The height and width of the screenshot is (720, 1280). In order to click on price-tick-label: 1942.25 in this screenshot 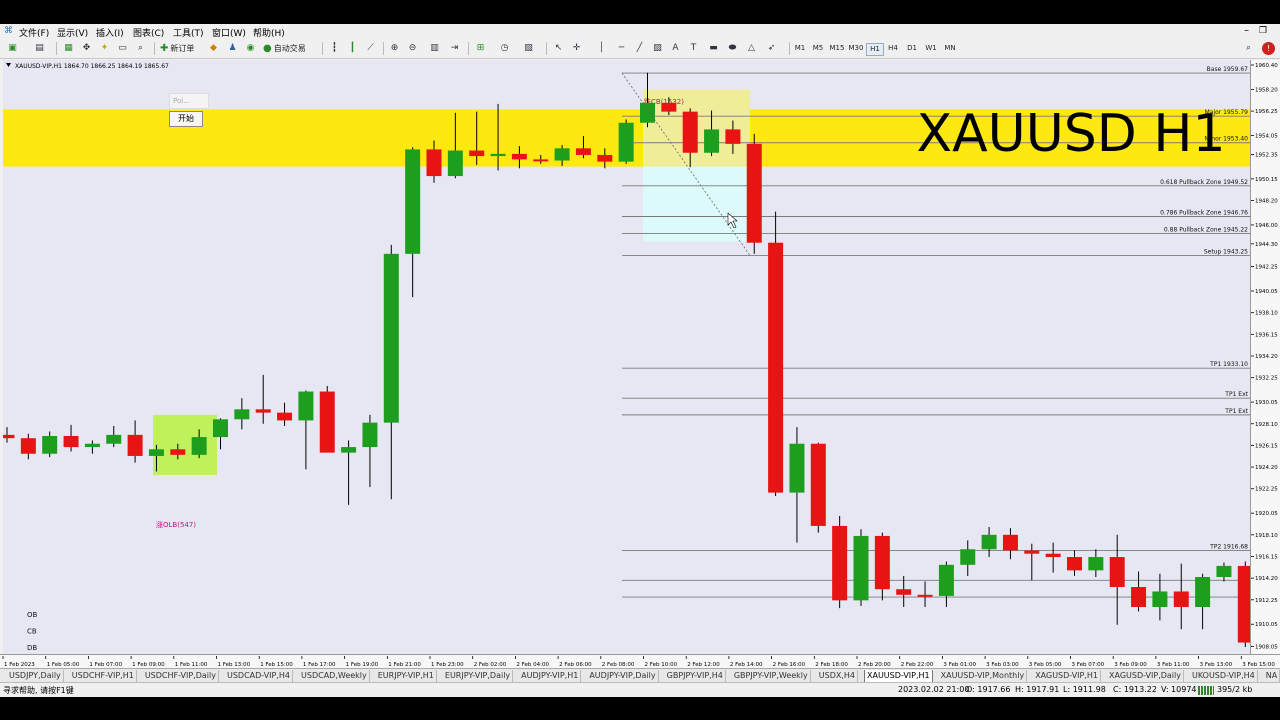, I will do `click(1266, 268)`.